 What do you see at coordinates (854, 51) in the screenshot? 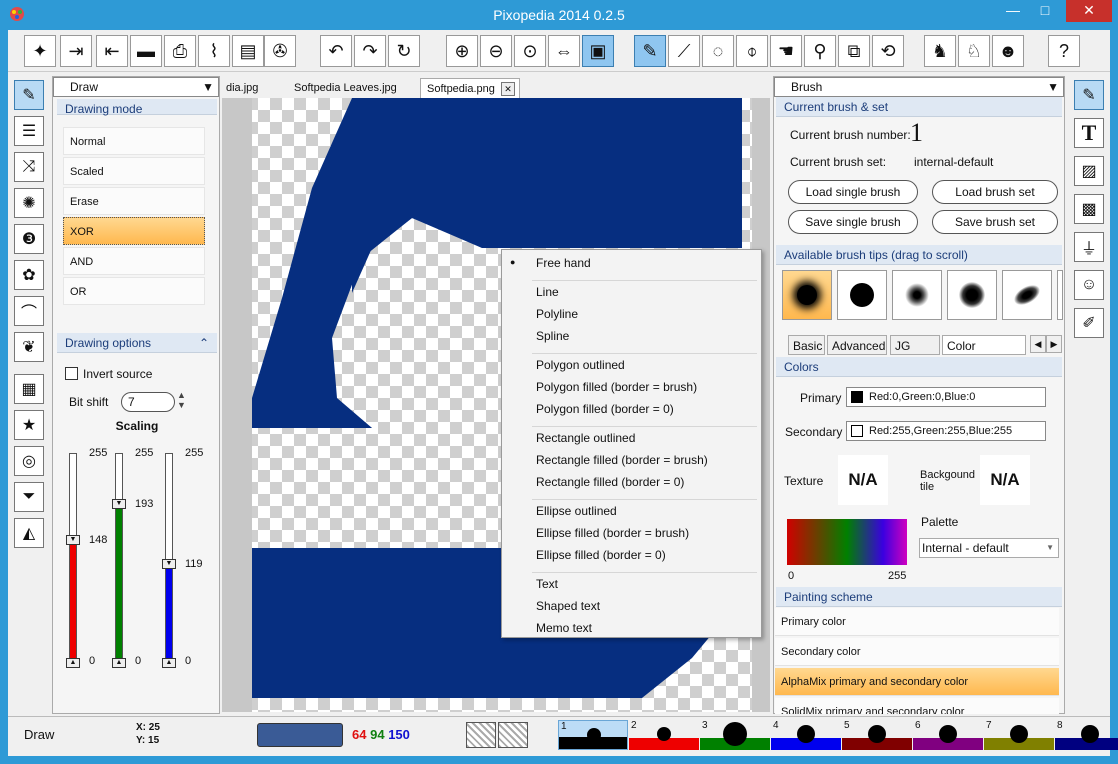
I see `crop-tool-icon: ⧉` at bounding box center [854, 51].